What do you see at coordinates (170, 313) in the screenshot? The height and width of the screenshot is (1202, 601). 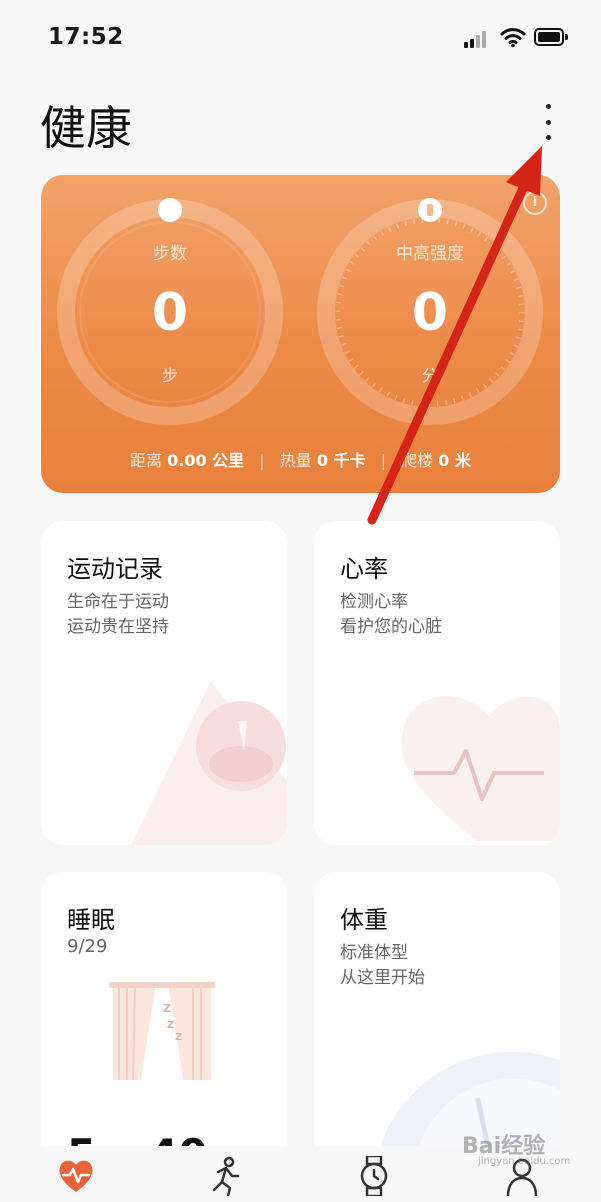 I see `steps-value: 0` at bounding box center [170, 313].